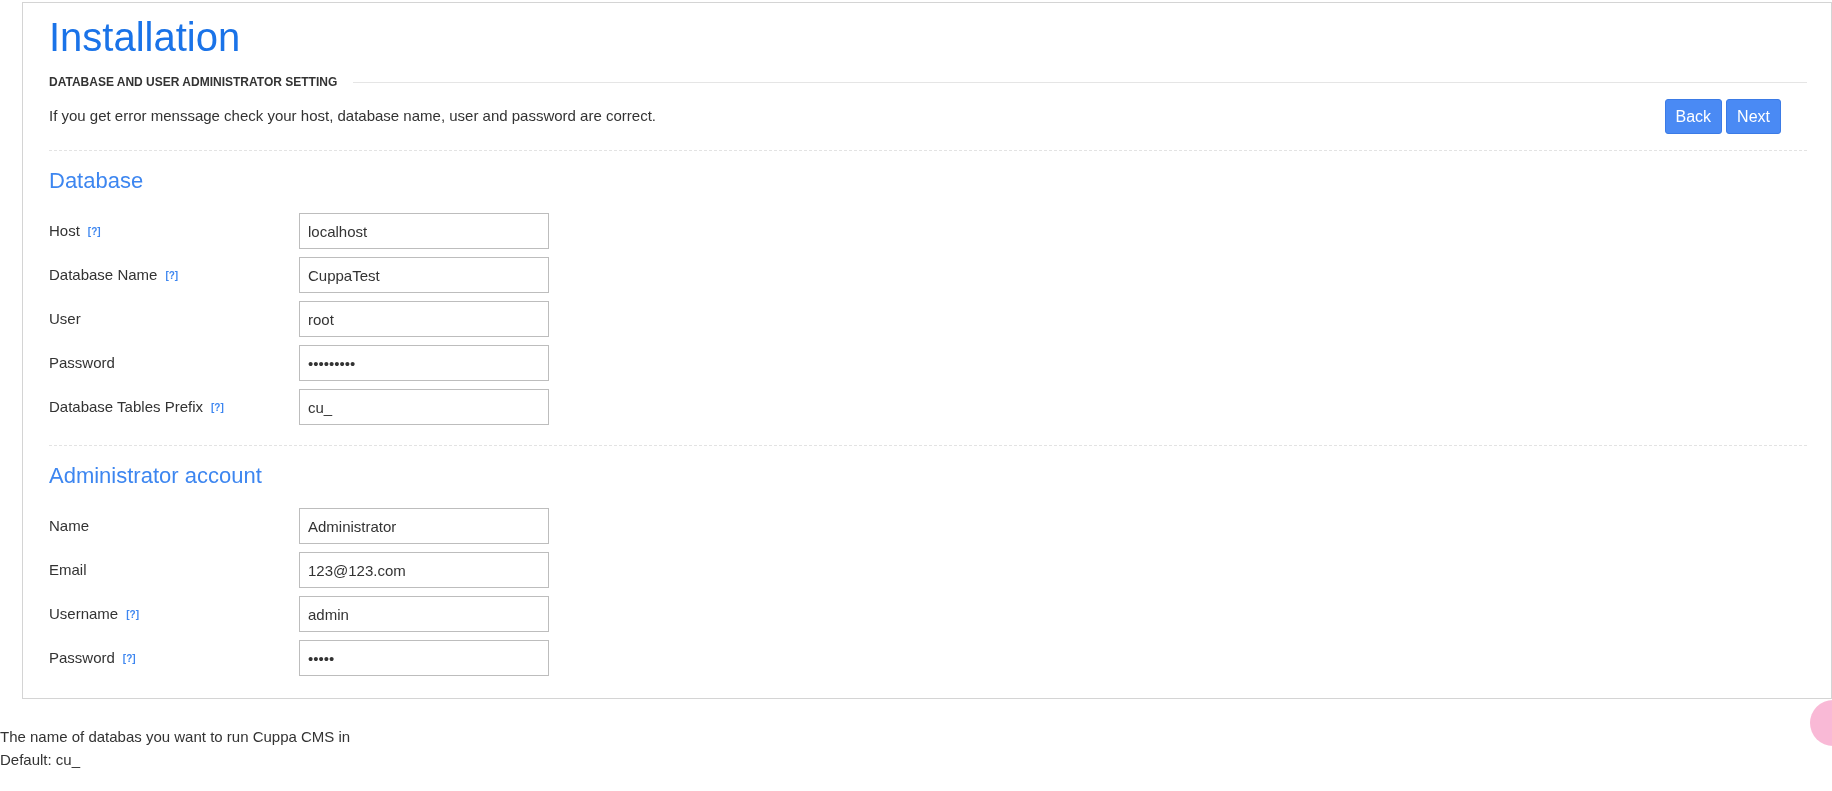 This screenshot has height=791, width=1832. What do you see at coordinates (424, 319) in the screenshot?
I see `input-field: root` at bounding box center [424, 319].